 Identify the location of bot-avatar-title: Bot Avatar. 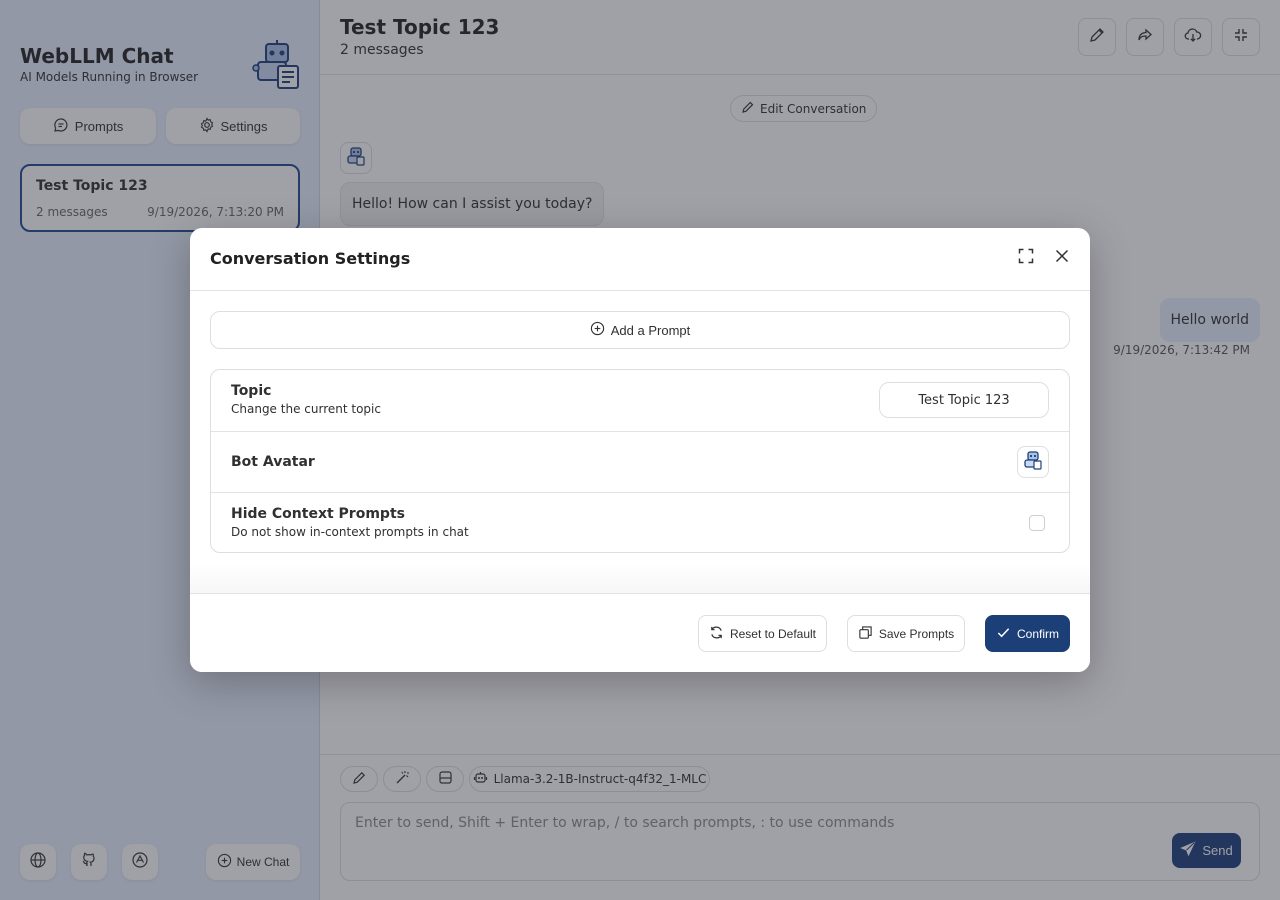
(273, 462).